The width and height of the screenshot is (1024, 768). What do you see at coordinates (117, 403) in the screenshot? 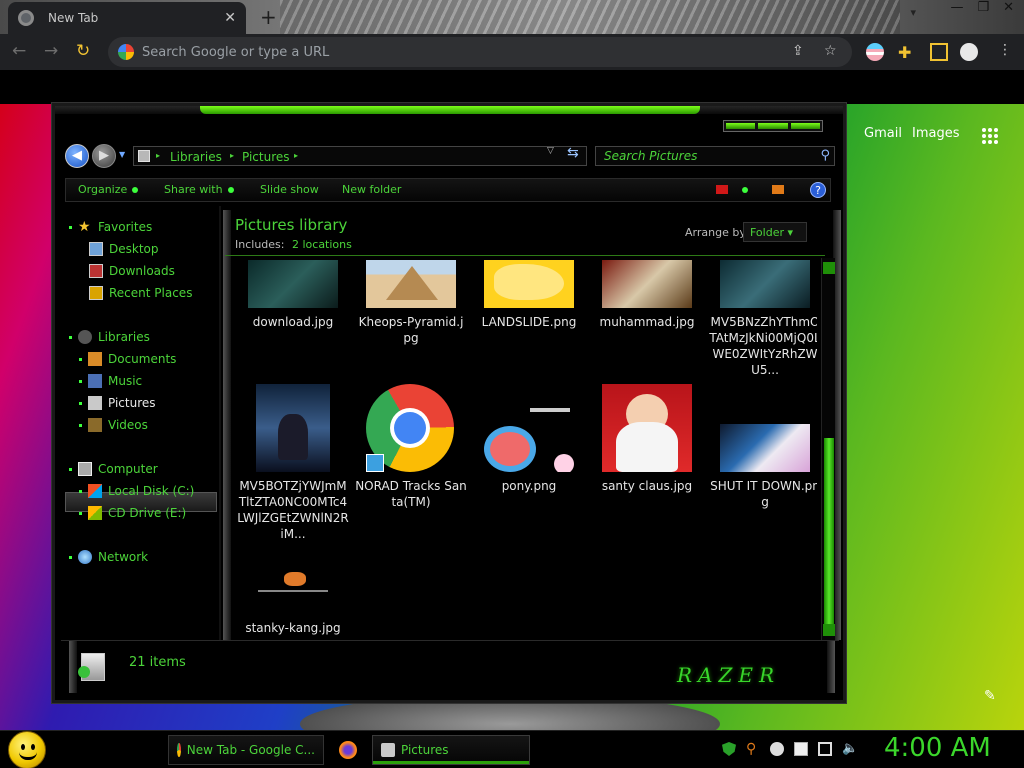
I see `nav-pictures: Pictures` at bounding box center [117, 403].